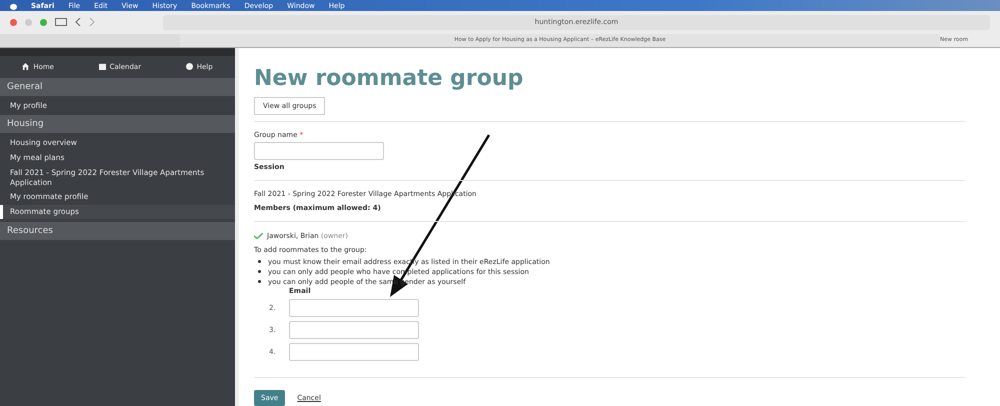  What do you see at coordinates (117, 124) in the screenshot?
I see `section-header: Housing` at bounding box center [117, 124].